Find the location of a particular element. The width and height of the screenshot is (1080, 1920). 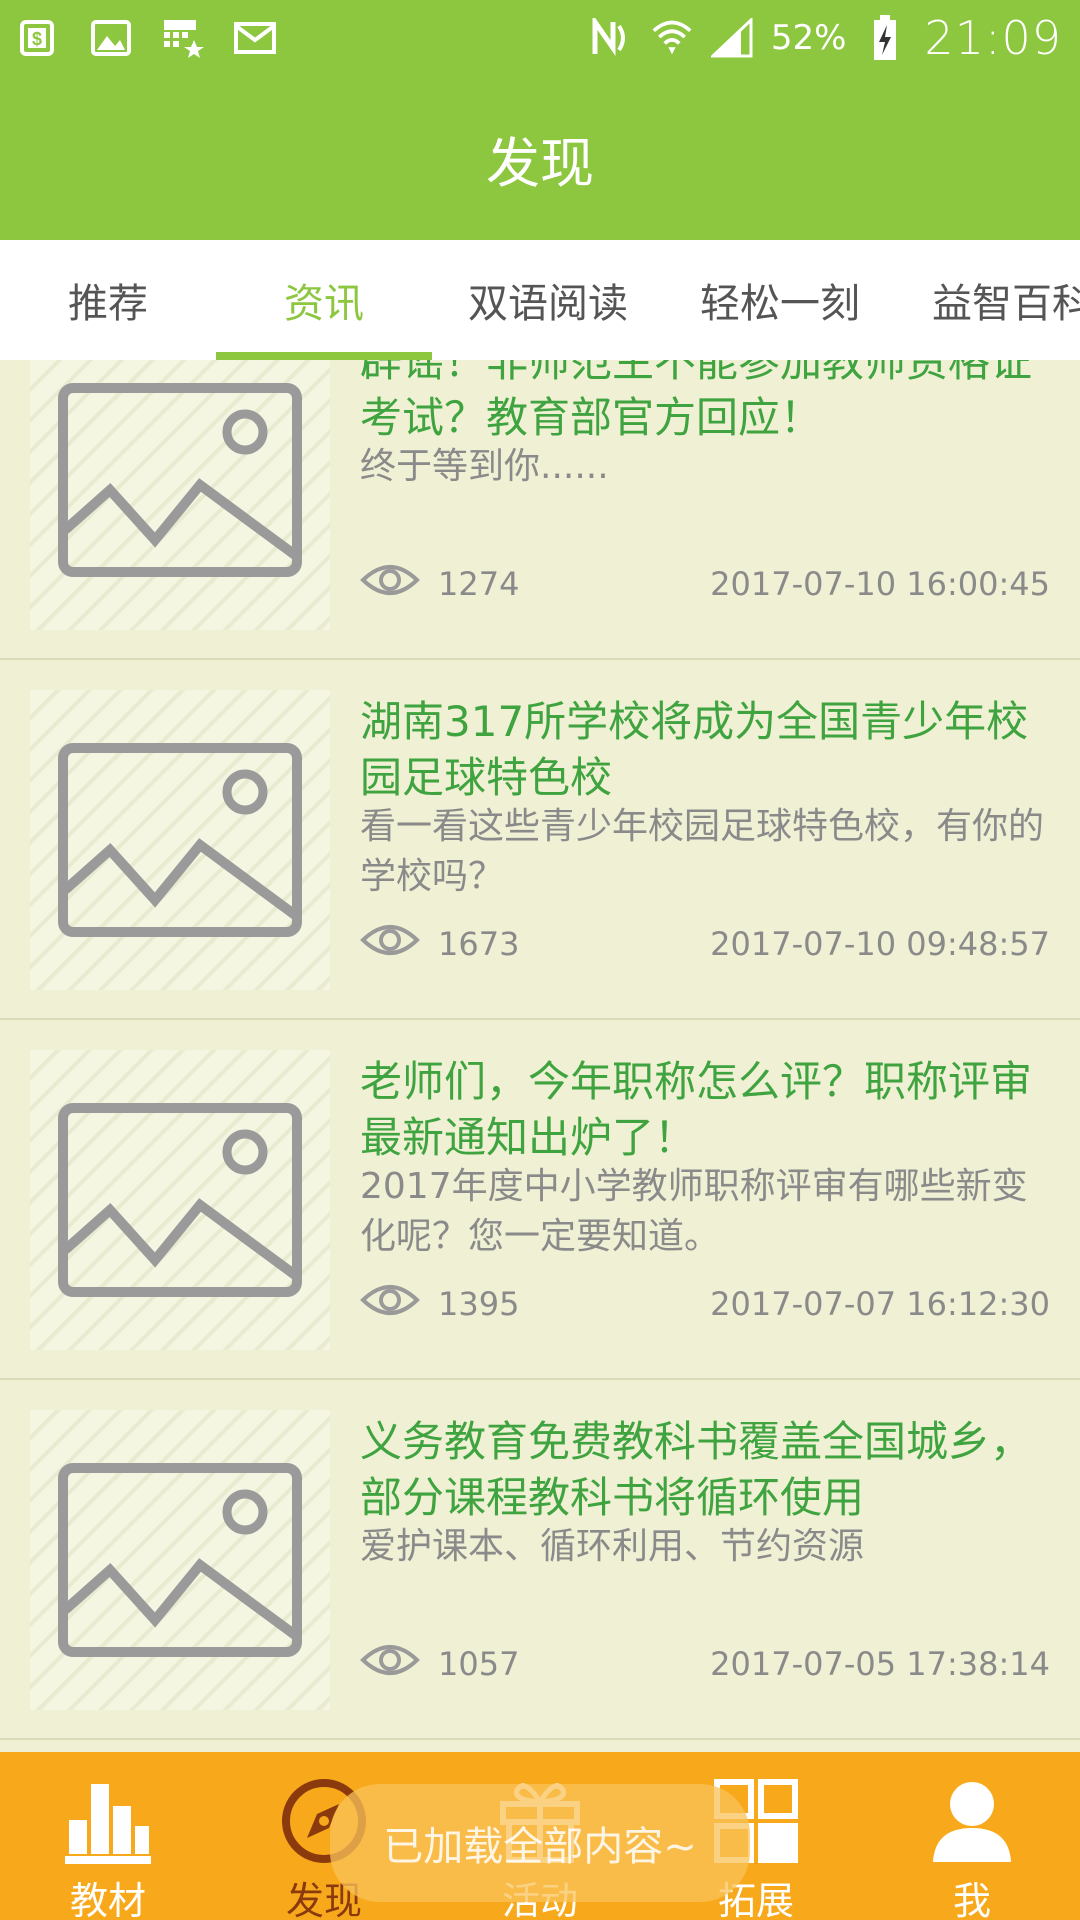

view-count-value: 1673 is located at coordinates (479, 944).